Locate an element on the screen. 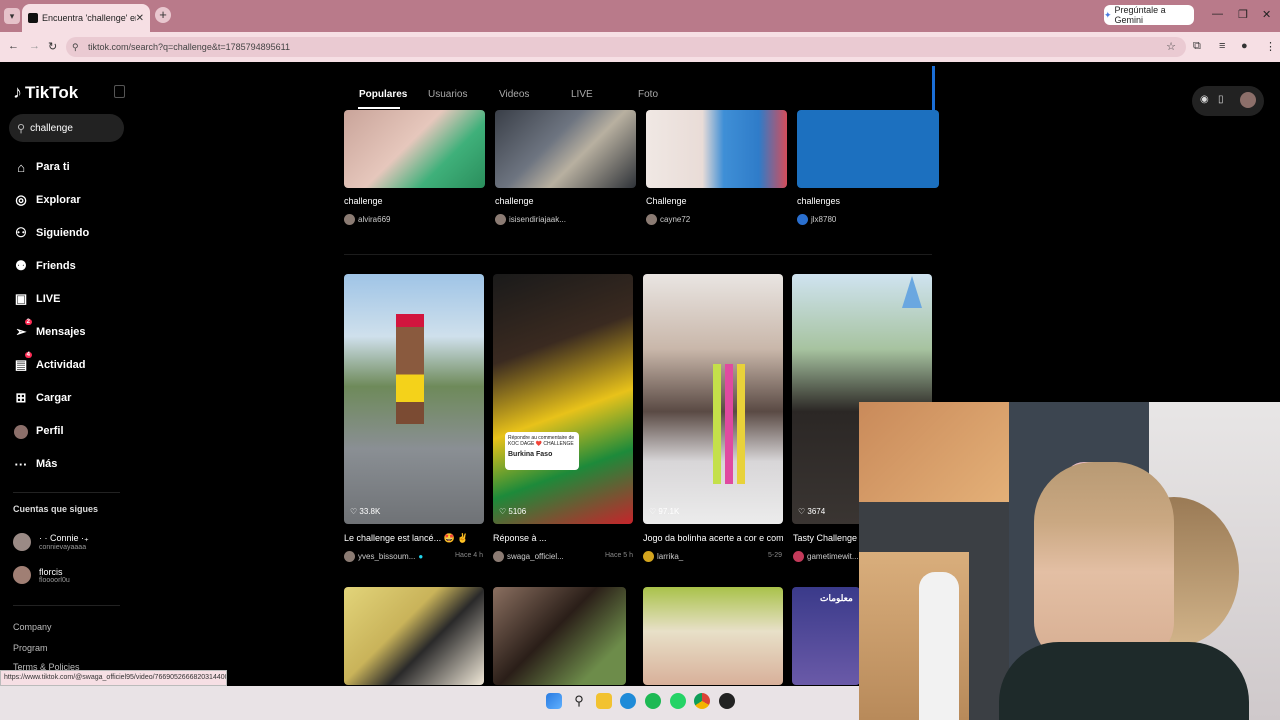  minimize-icon: — is located at coordinates (1217, 14).